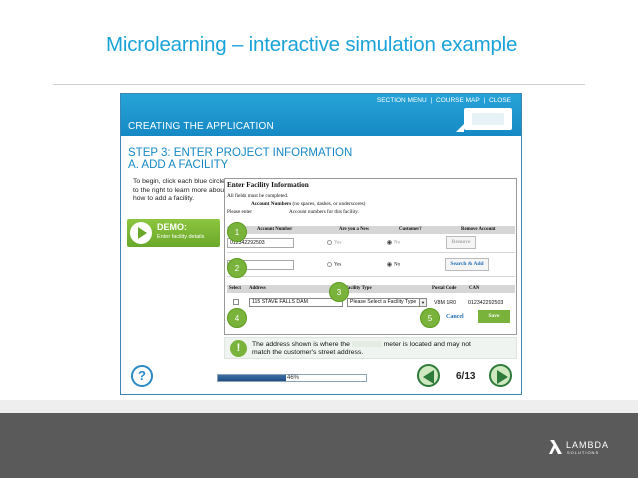  Describe the element at coordinates (486, 303) in the screenshot. I see `can-value: 012342292503` at that location.